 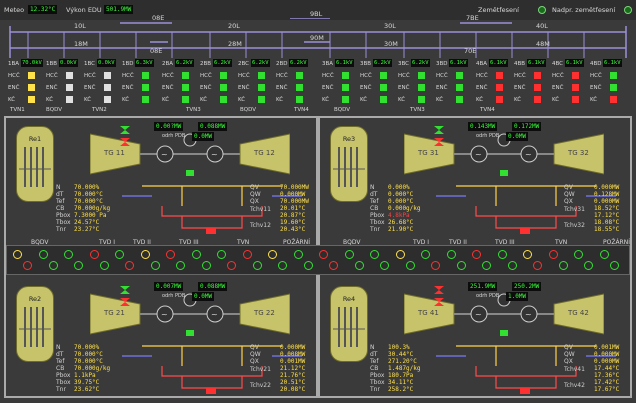 What do you see at coordinates (349, 324) in the screenshot?
I see `reactor-vessel-icon: Re4` at bounding box center [349, 324].